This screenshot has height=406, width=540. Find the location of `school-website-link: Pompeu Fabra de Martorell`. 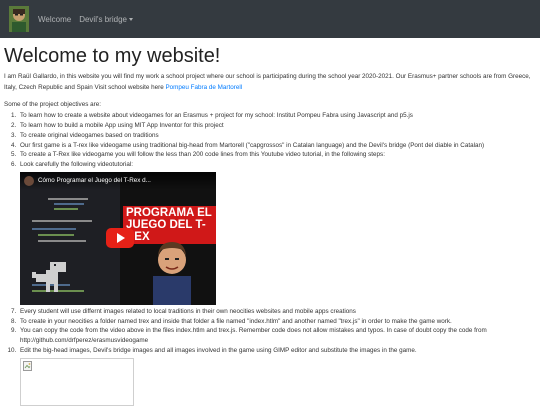

school-website-link: Pompeu Fabra de Martorell is located at coordinates (203, 87).